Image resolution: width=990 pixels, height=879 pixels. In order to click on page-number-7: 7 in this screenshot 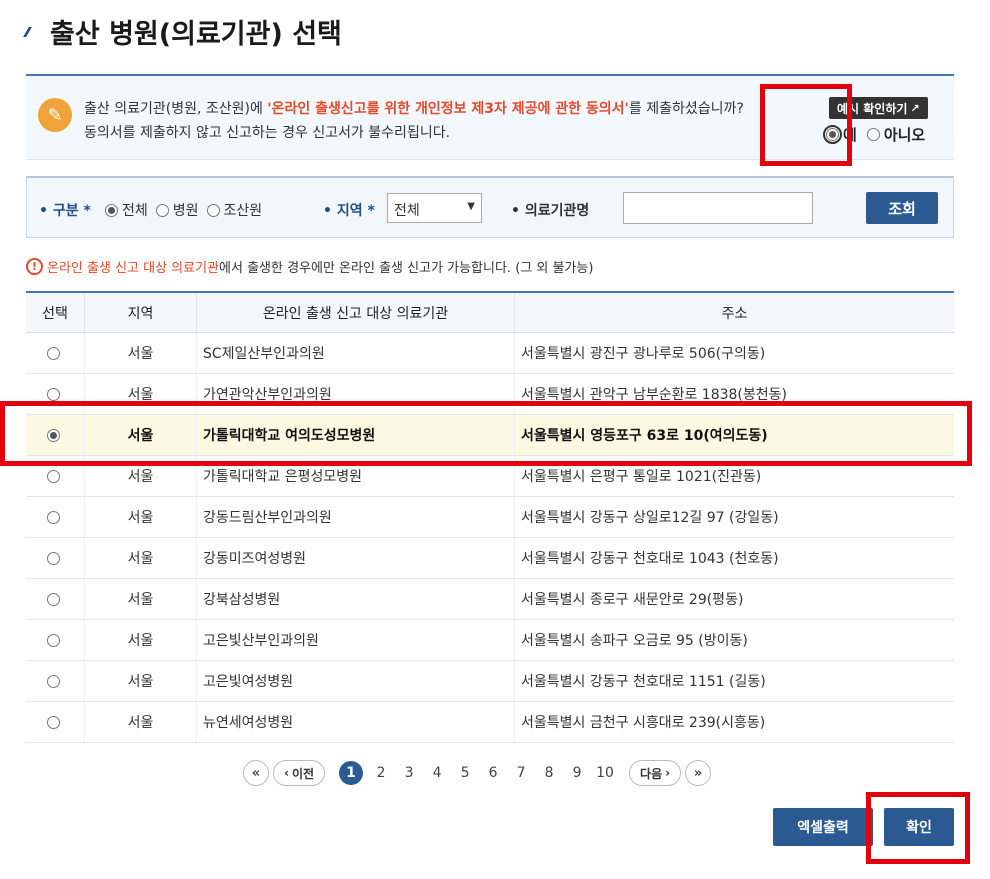, I will do `click(521, 773)`.